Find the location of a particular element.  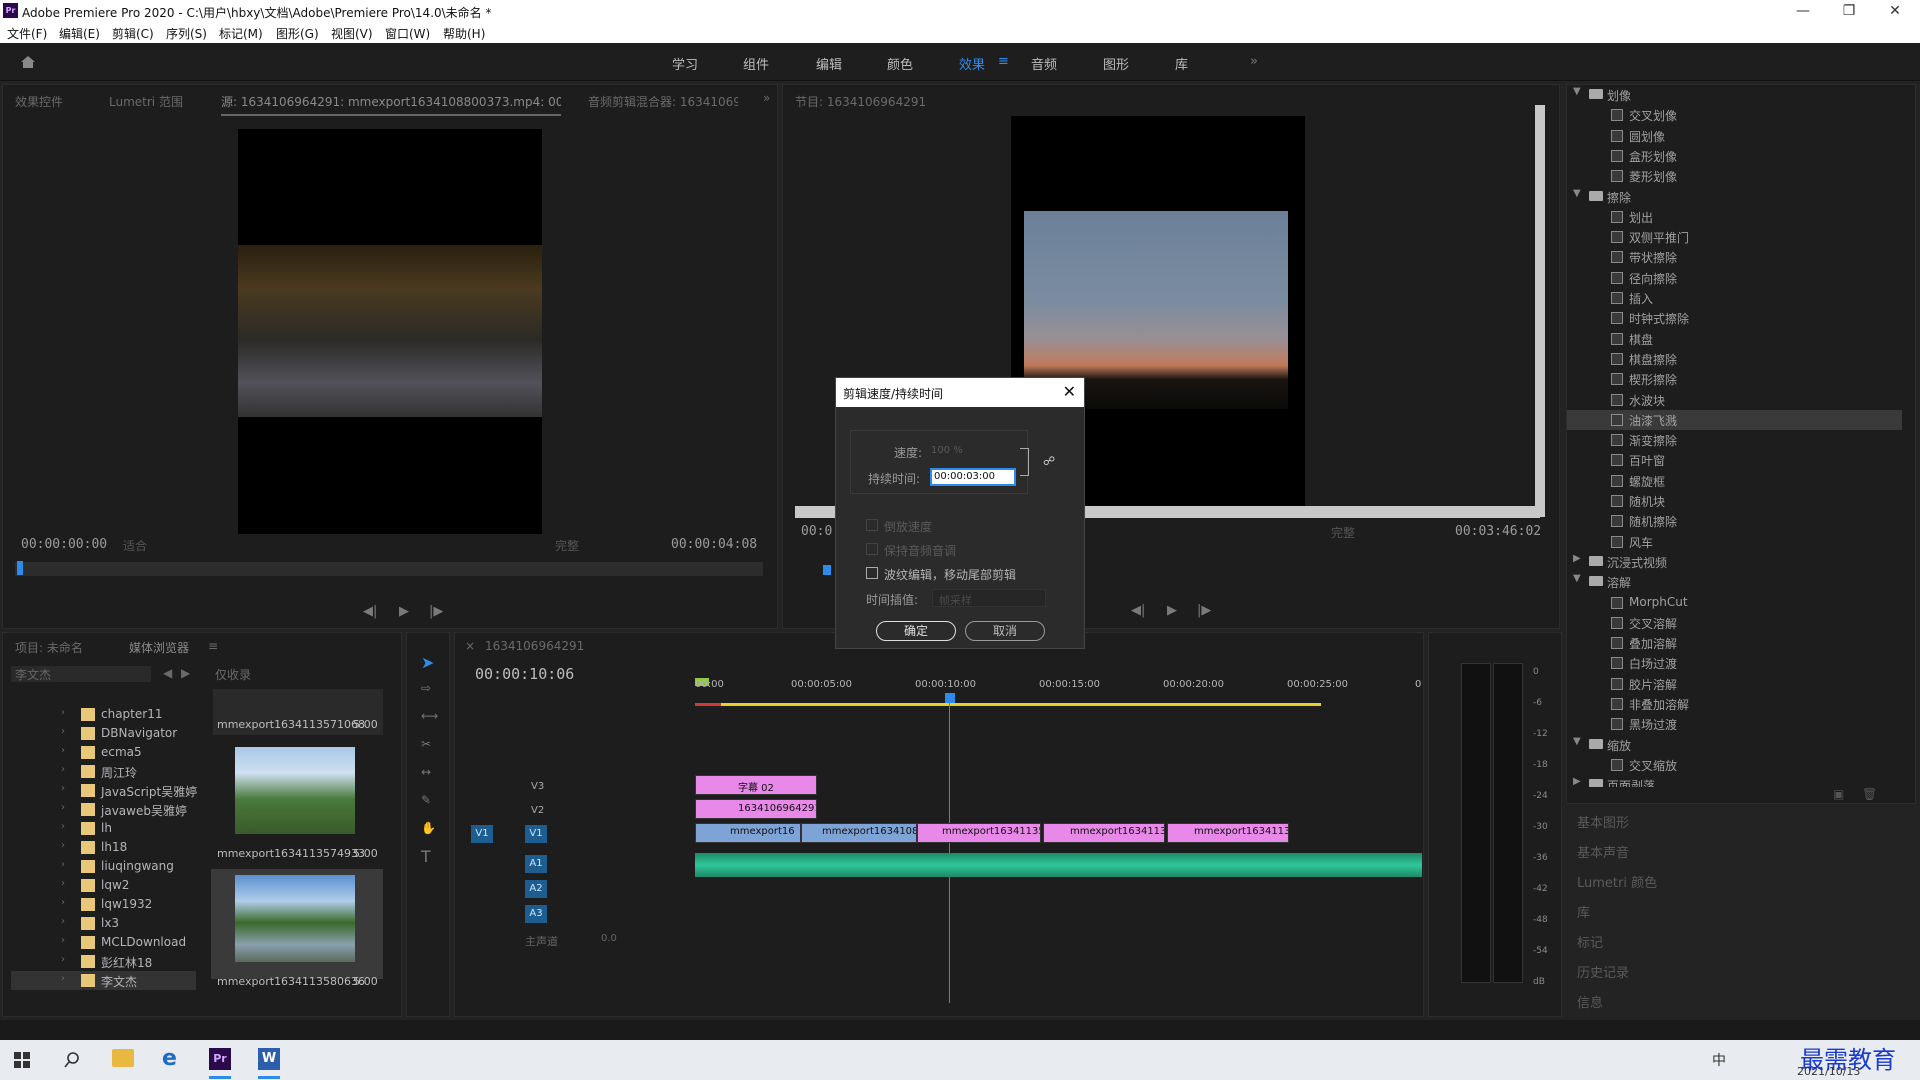

effect-item: 圆划像 is located at coordinates (1734, 136).